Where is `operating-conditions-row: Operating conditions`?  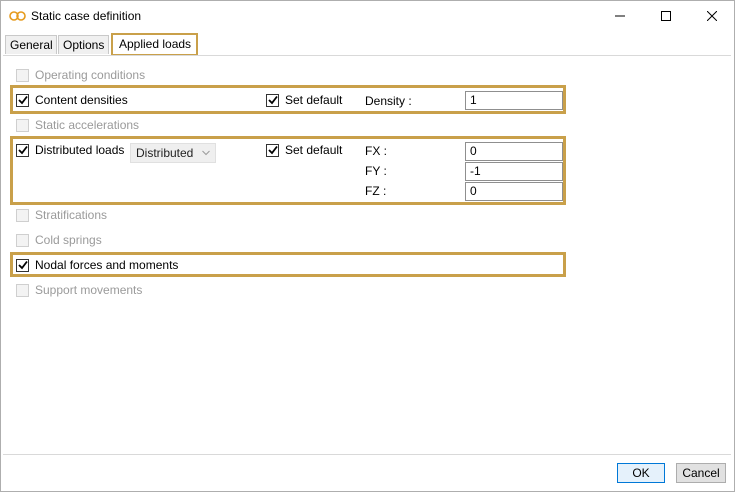
operating-conditions-row: Operating conditions is located at coordinates (80, 75).